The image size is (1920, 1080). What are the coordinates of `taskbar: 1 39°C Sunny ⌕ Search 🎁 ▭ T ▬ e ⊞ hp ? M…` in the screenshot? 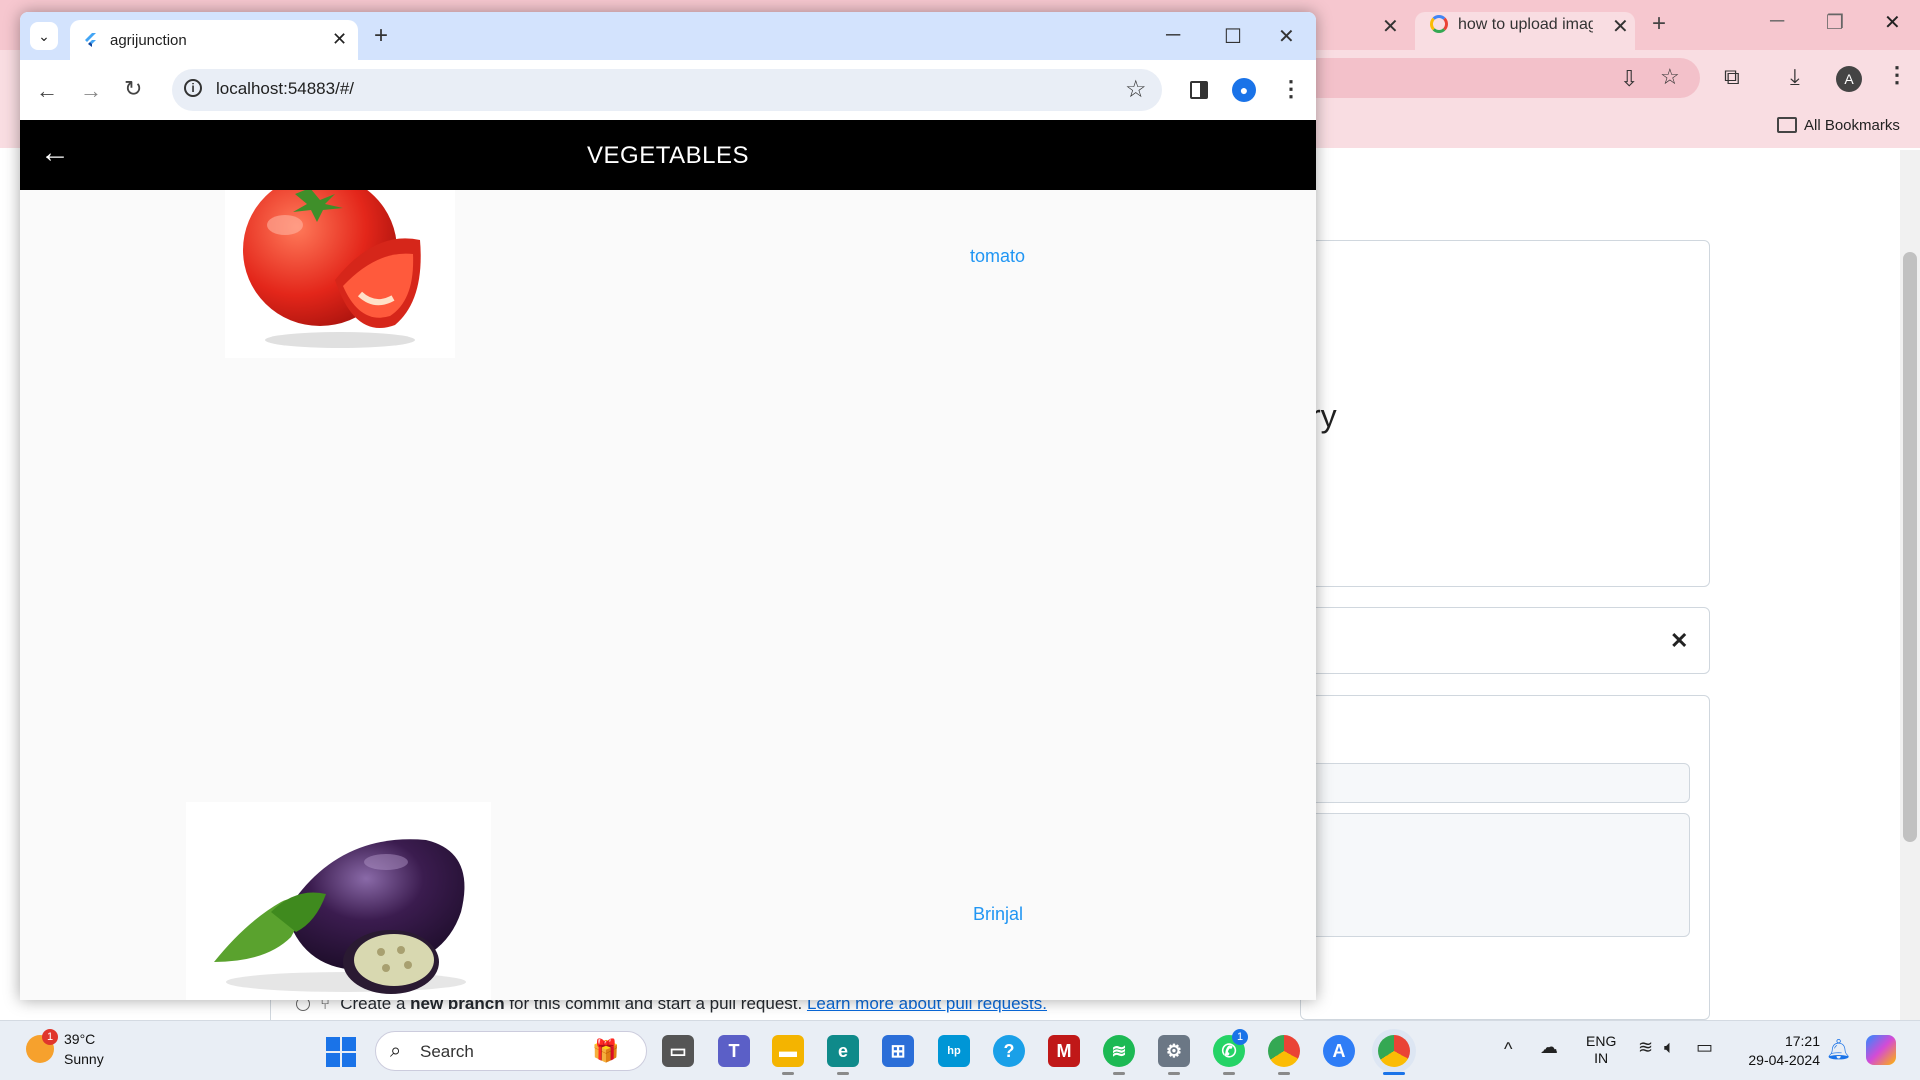 It's located at (960, 1050).